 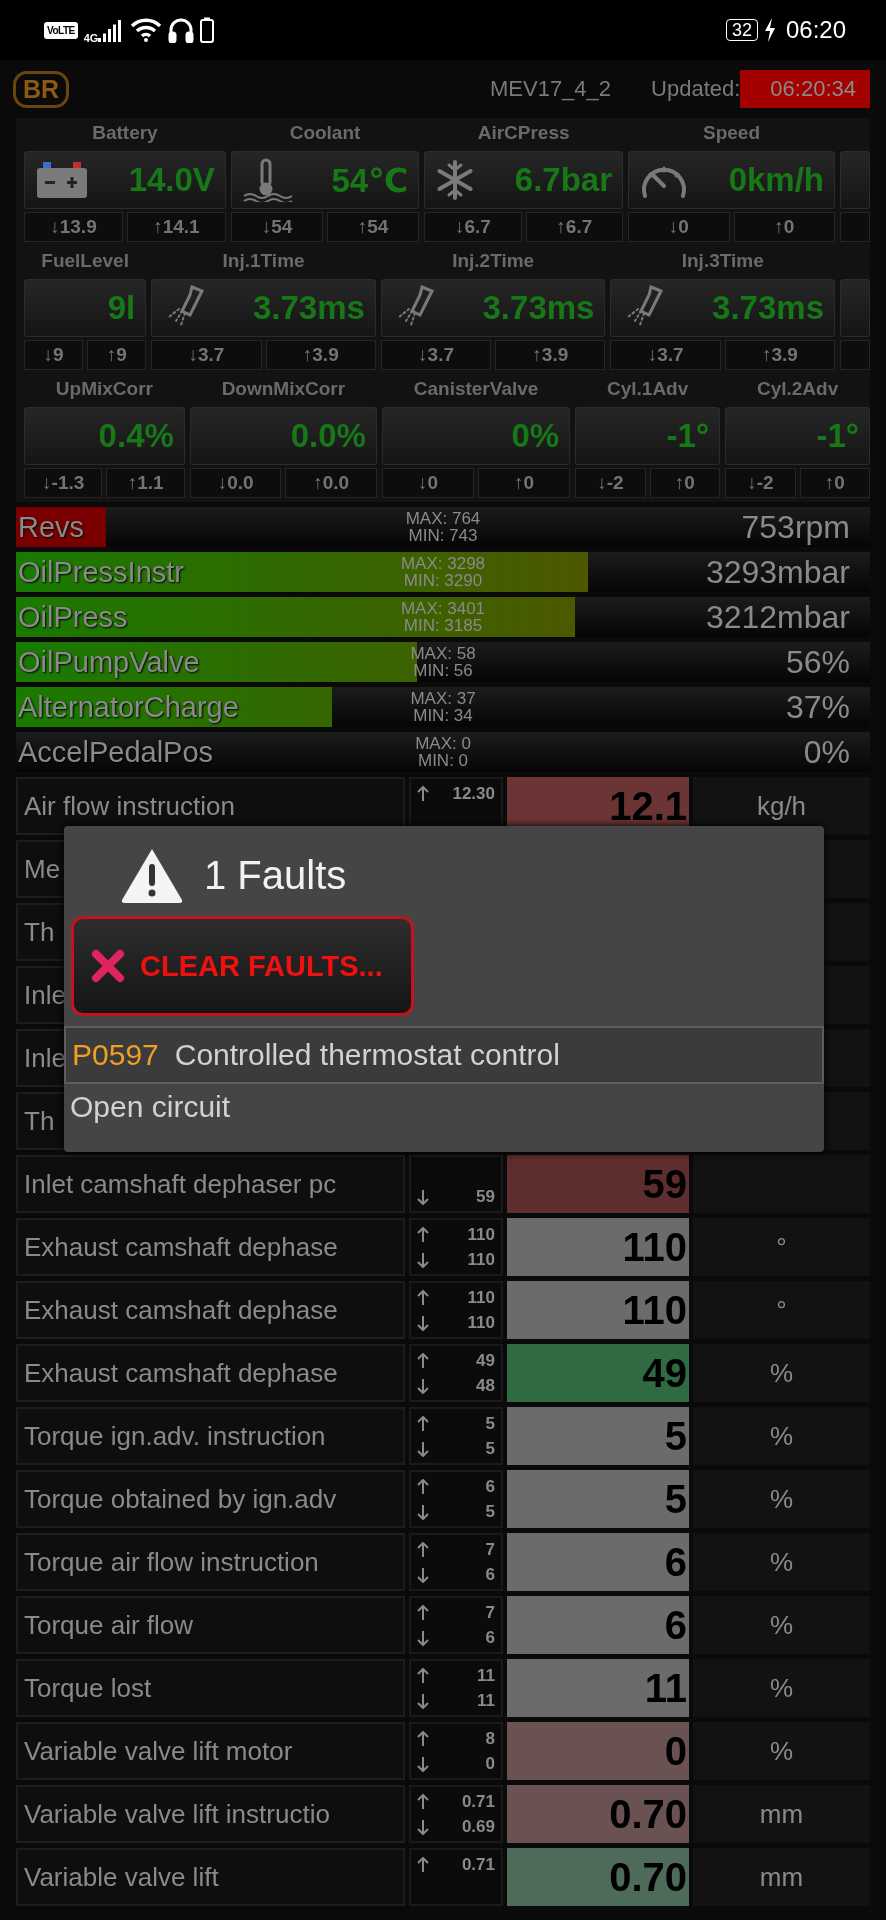 I want to click on headphones-icon, so click(x=181, y=30).